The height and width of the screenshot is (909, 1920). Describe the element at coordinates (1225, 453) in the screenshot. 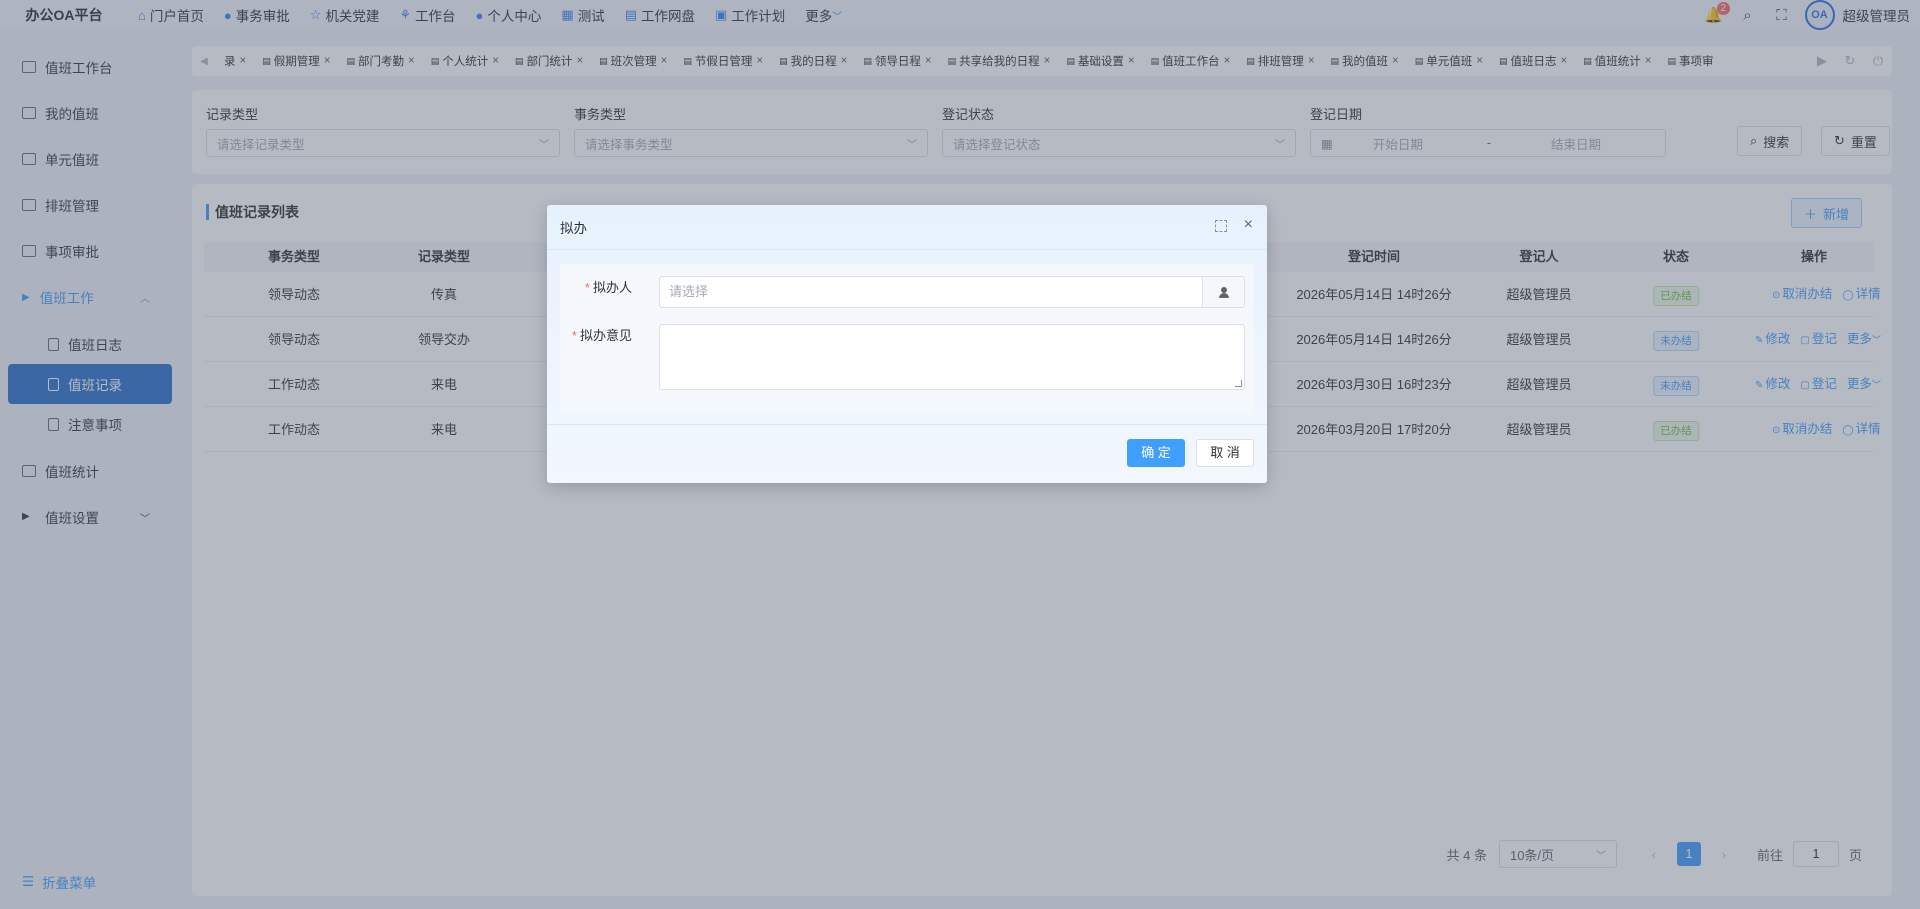

I see `cancel-button: 取 消` at that location.